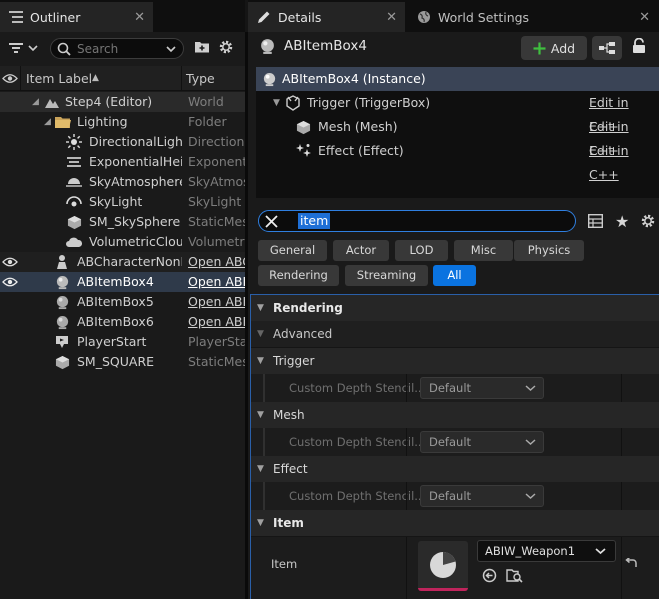  I want to click on category-advanced: ▼ Advanced, so click(455, 334).